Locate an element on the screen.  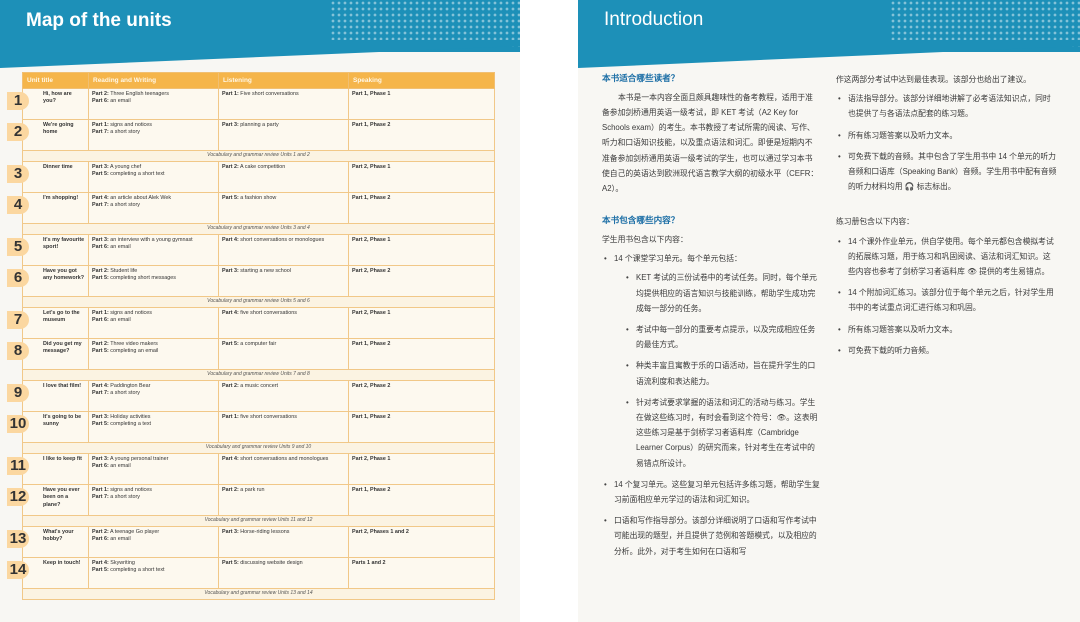
part-line: Part 4: five short conversations is located at coordinates (283, 313).